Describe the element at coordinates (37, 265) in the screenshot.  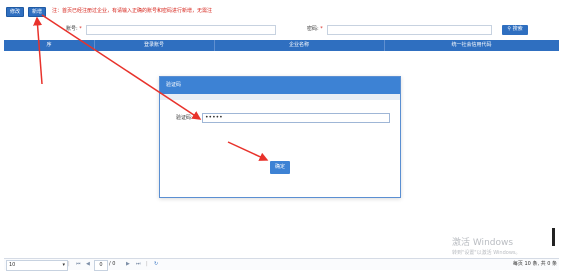
I see `page-size-select: 10 ▾` at that location.